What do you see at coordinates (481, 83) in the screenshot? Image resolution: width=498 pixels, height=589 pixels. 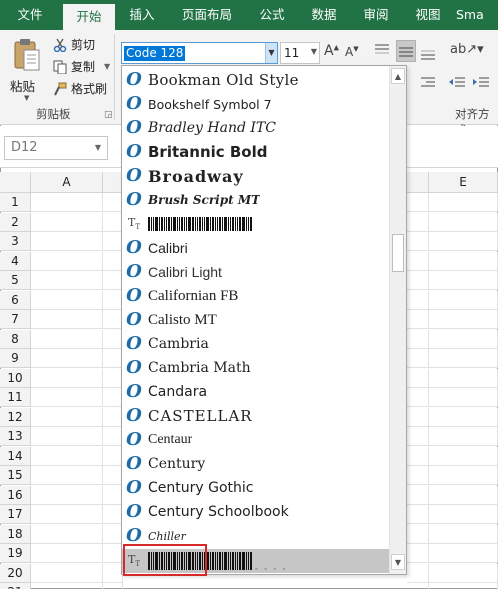 I see `increase-indent-icon` at bounding box center [481, 83].